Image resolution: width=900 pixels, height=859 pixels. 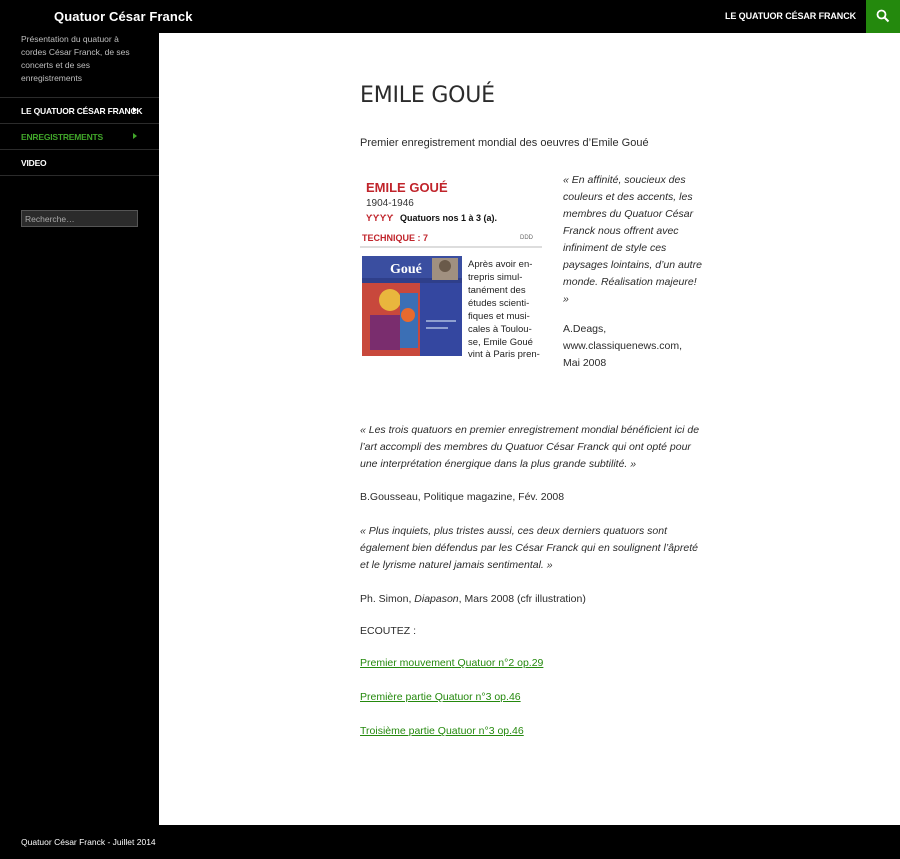 I want to click on sidebar-item-label: LE QUATUOR CÉSAR FRANCK, so click(x=82, y=111).